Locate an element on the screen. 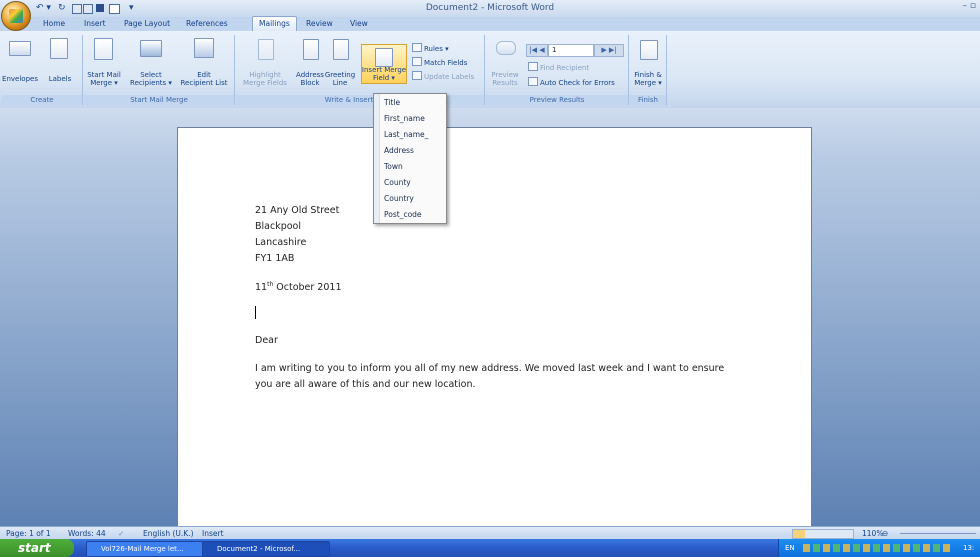 Image resolution: width=980 pixels, height=557 pixels. highlight-merge-fields-button: Highlight Merge Fields is located at coordinates (265, 79).